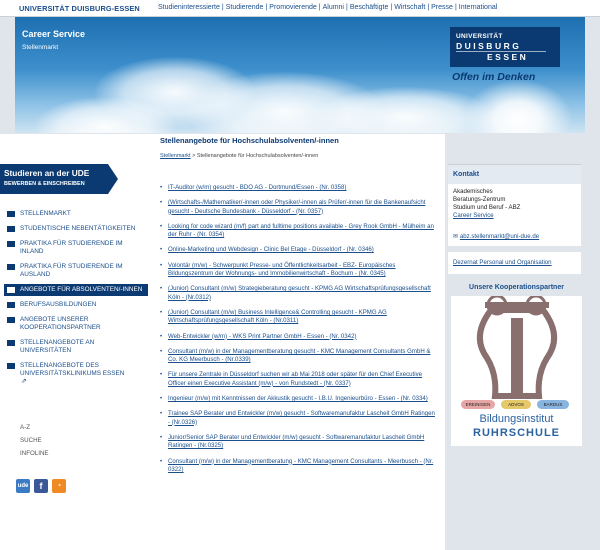 The width and height of the screenshot is (600, 550). Describe the element at coordinates (518, 106) in the screenshot. I see `sun-decoration` at that location.